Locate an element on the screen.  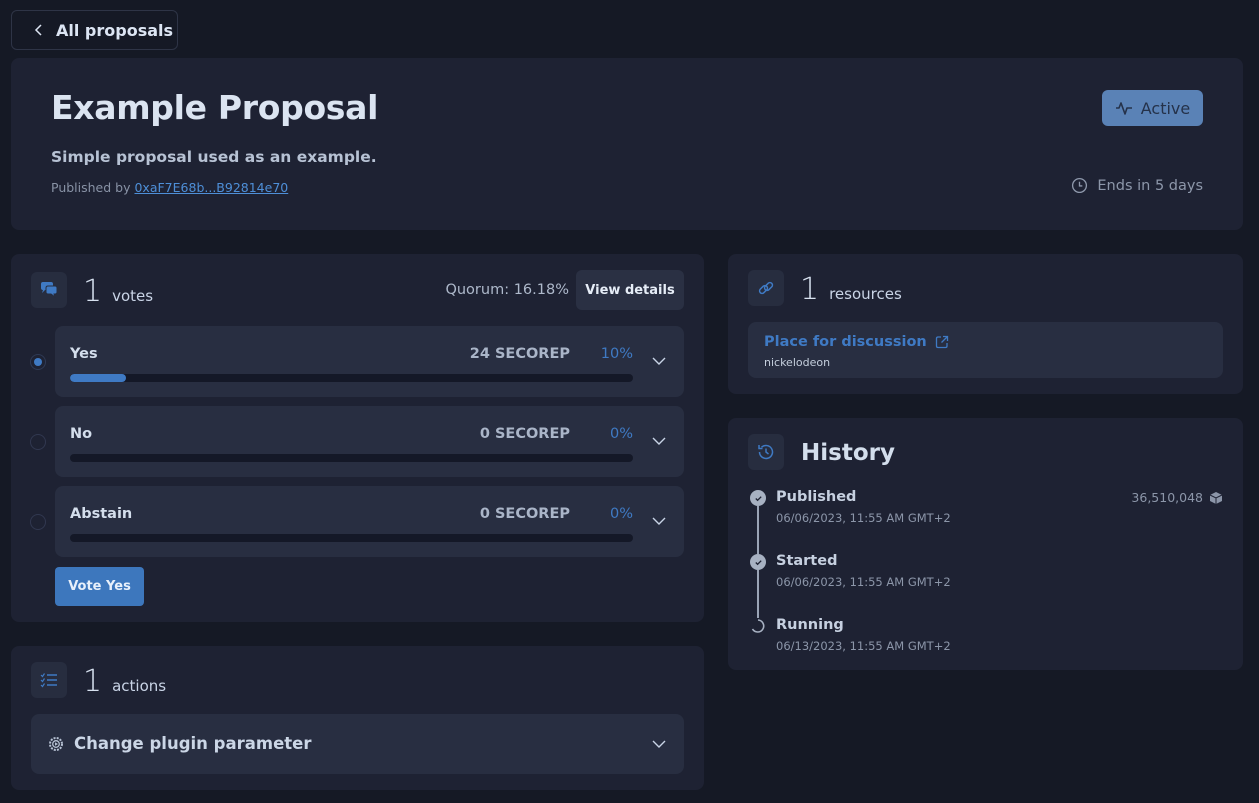
history-icon-box is located at coordinates (766, 452).